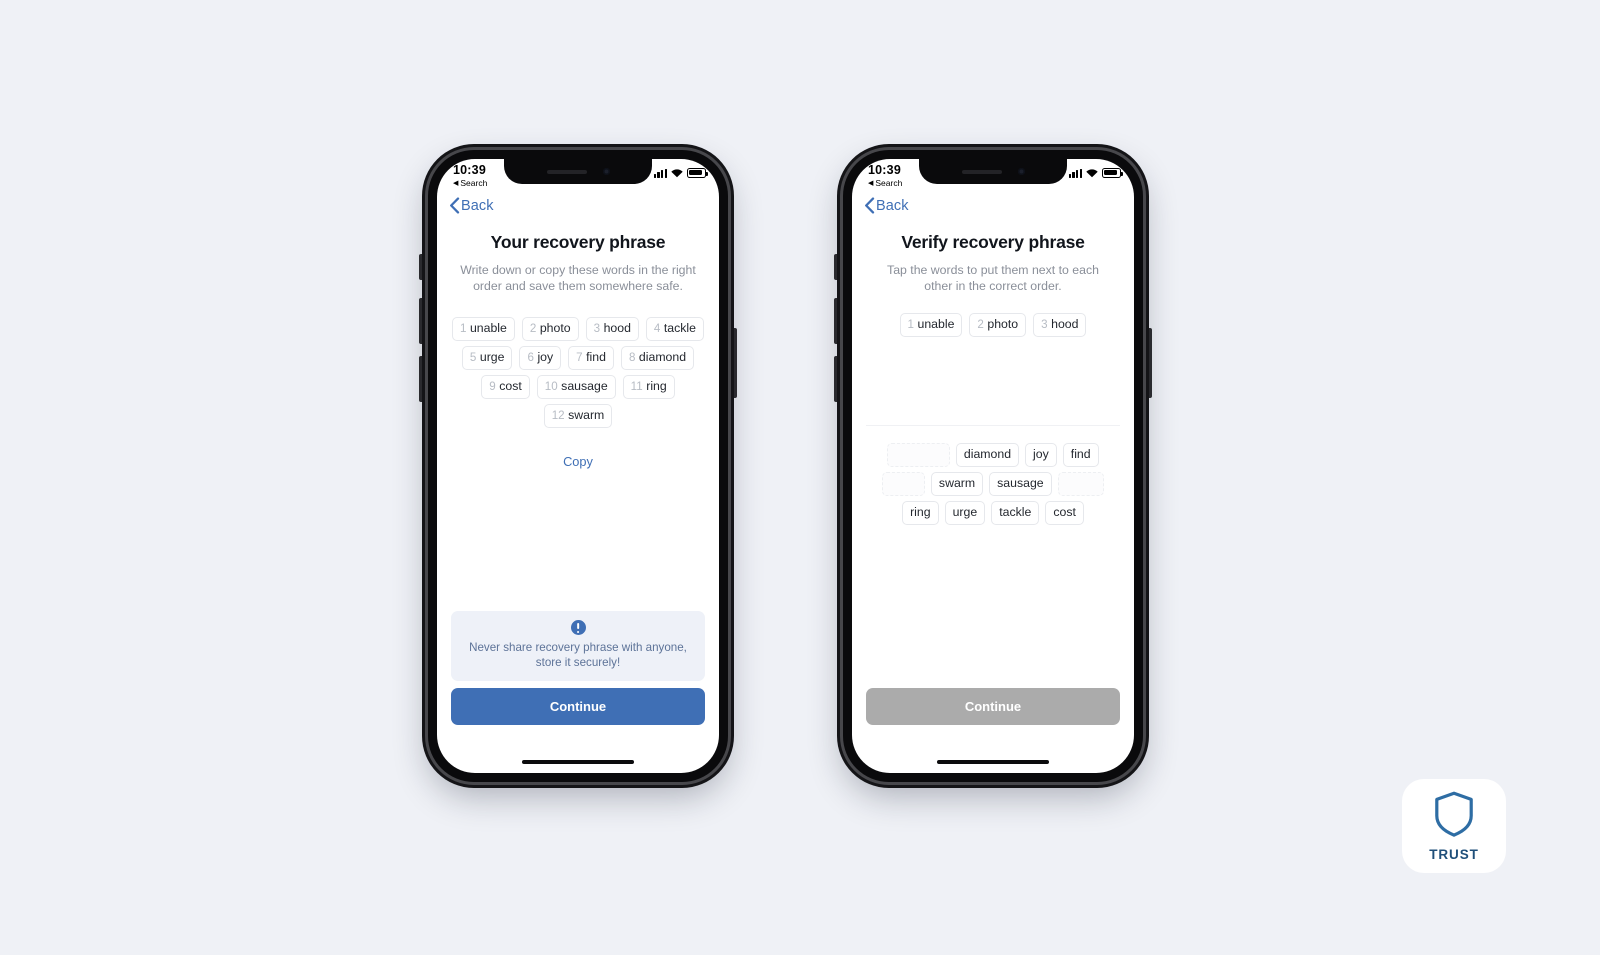 The height and width of the screenshot is (955, 1600). I want to click on word-chip: 6 joy, so click(540, 357).